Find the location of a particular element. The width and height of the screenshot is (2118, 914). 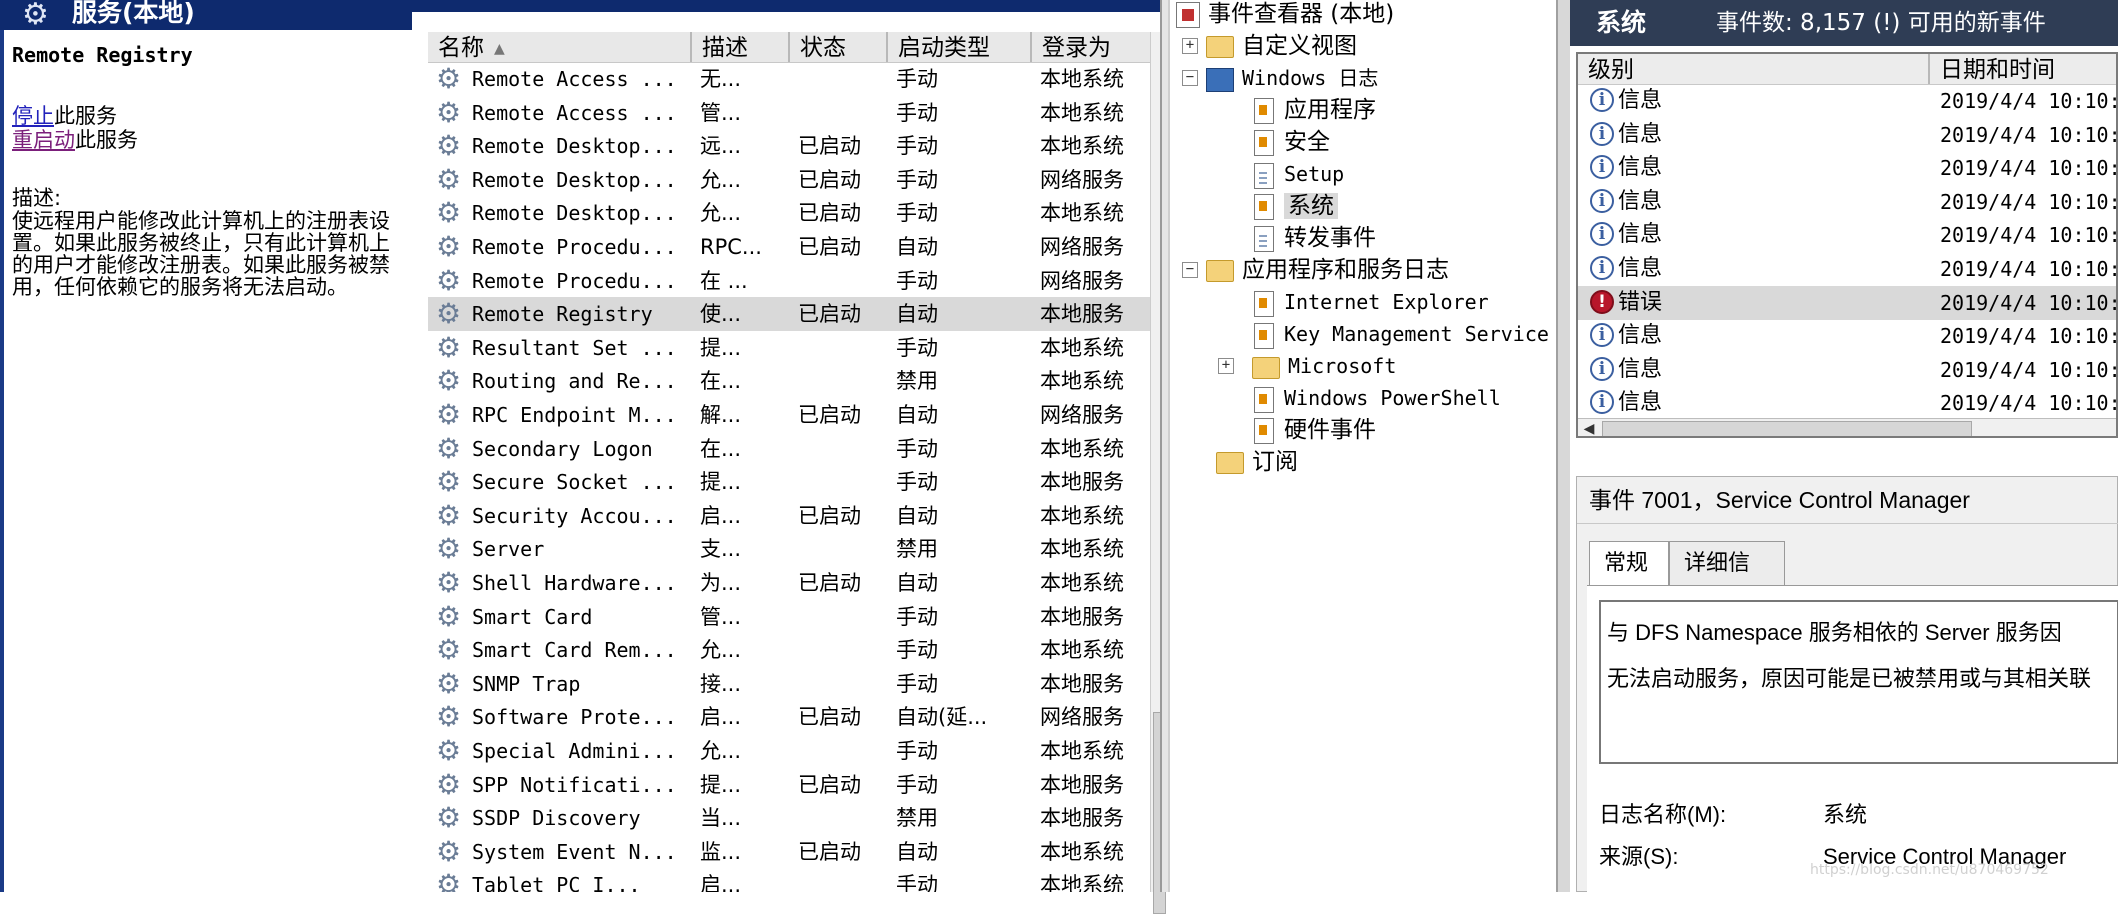

tree-app-service-logs: 应用程序和服务日志 is located at coordinates (1327, 270).